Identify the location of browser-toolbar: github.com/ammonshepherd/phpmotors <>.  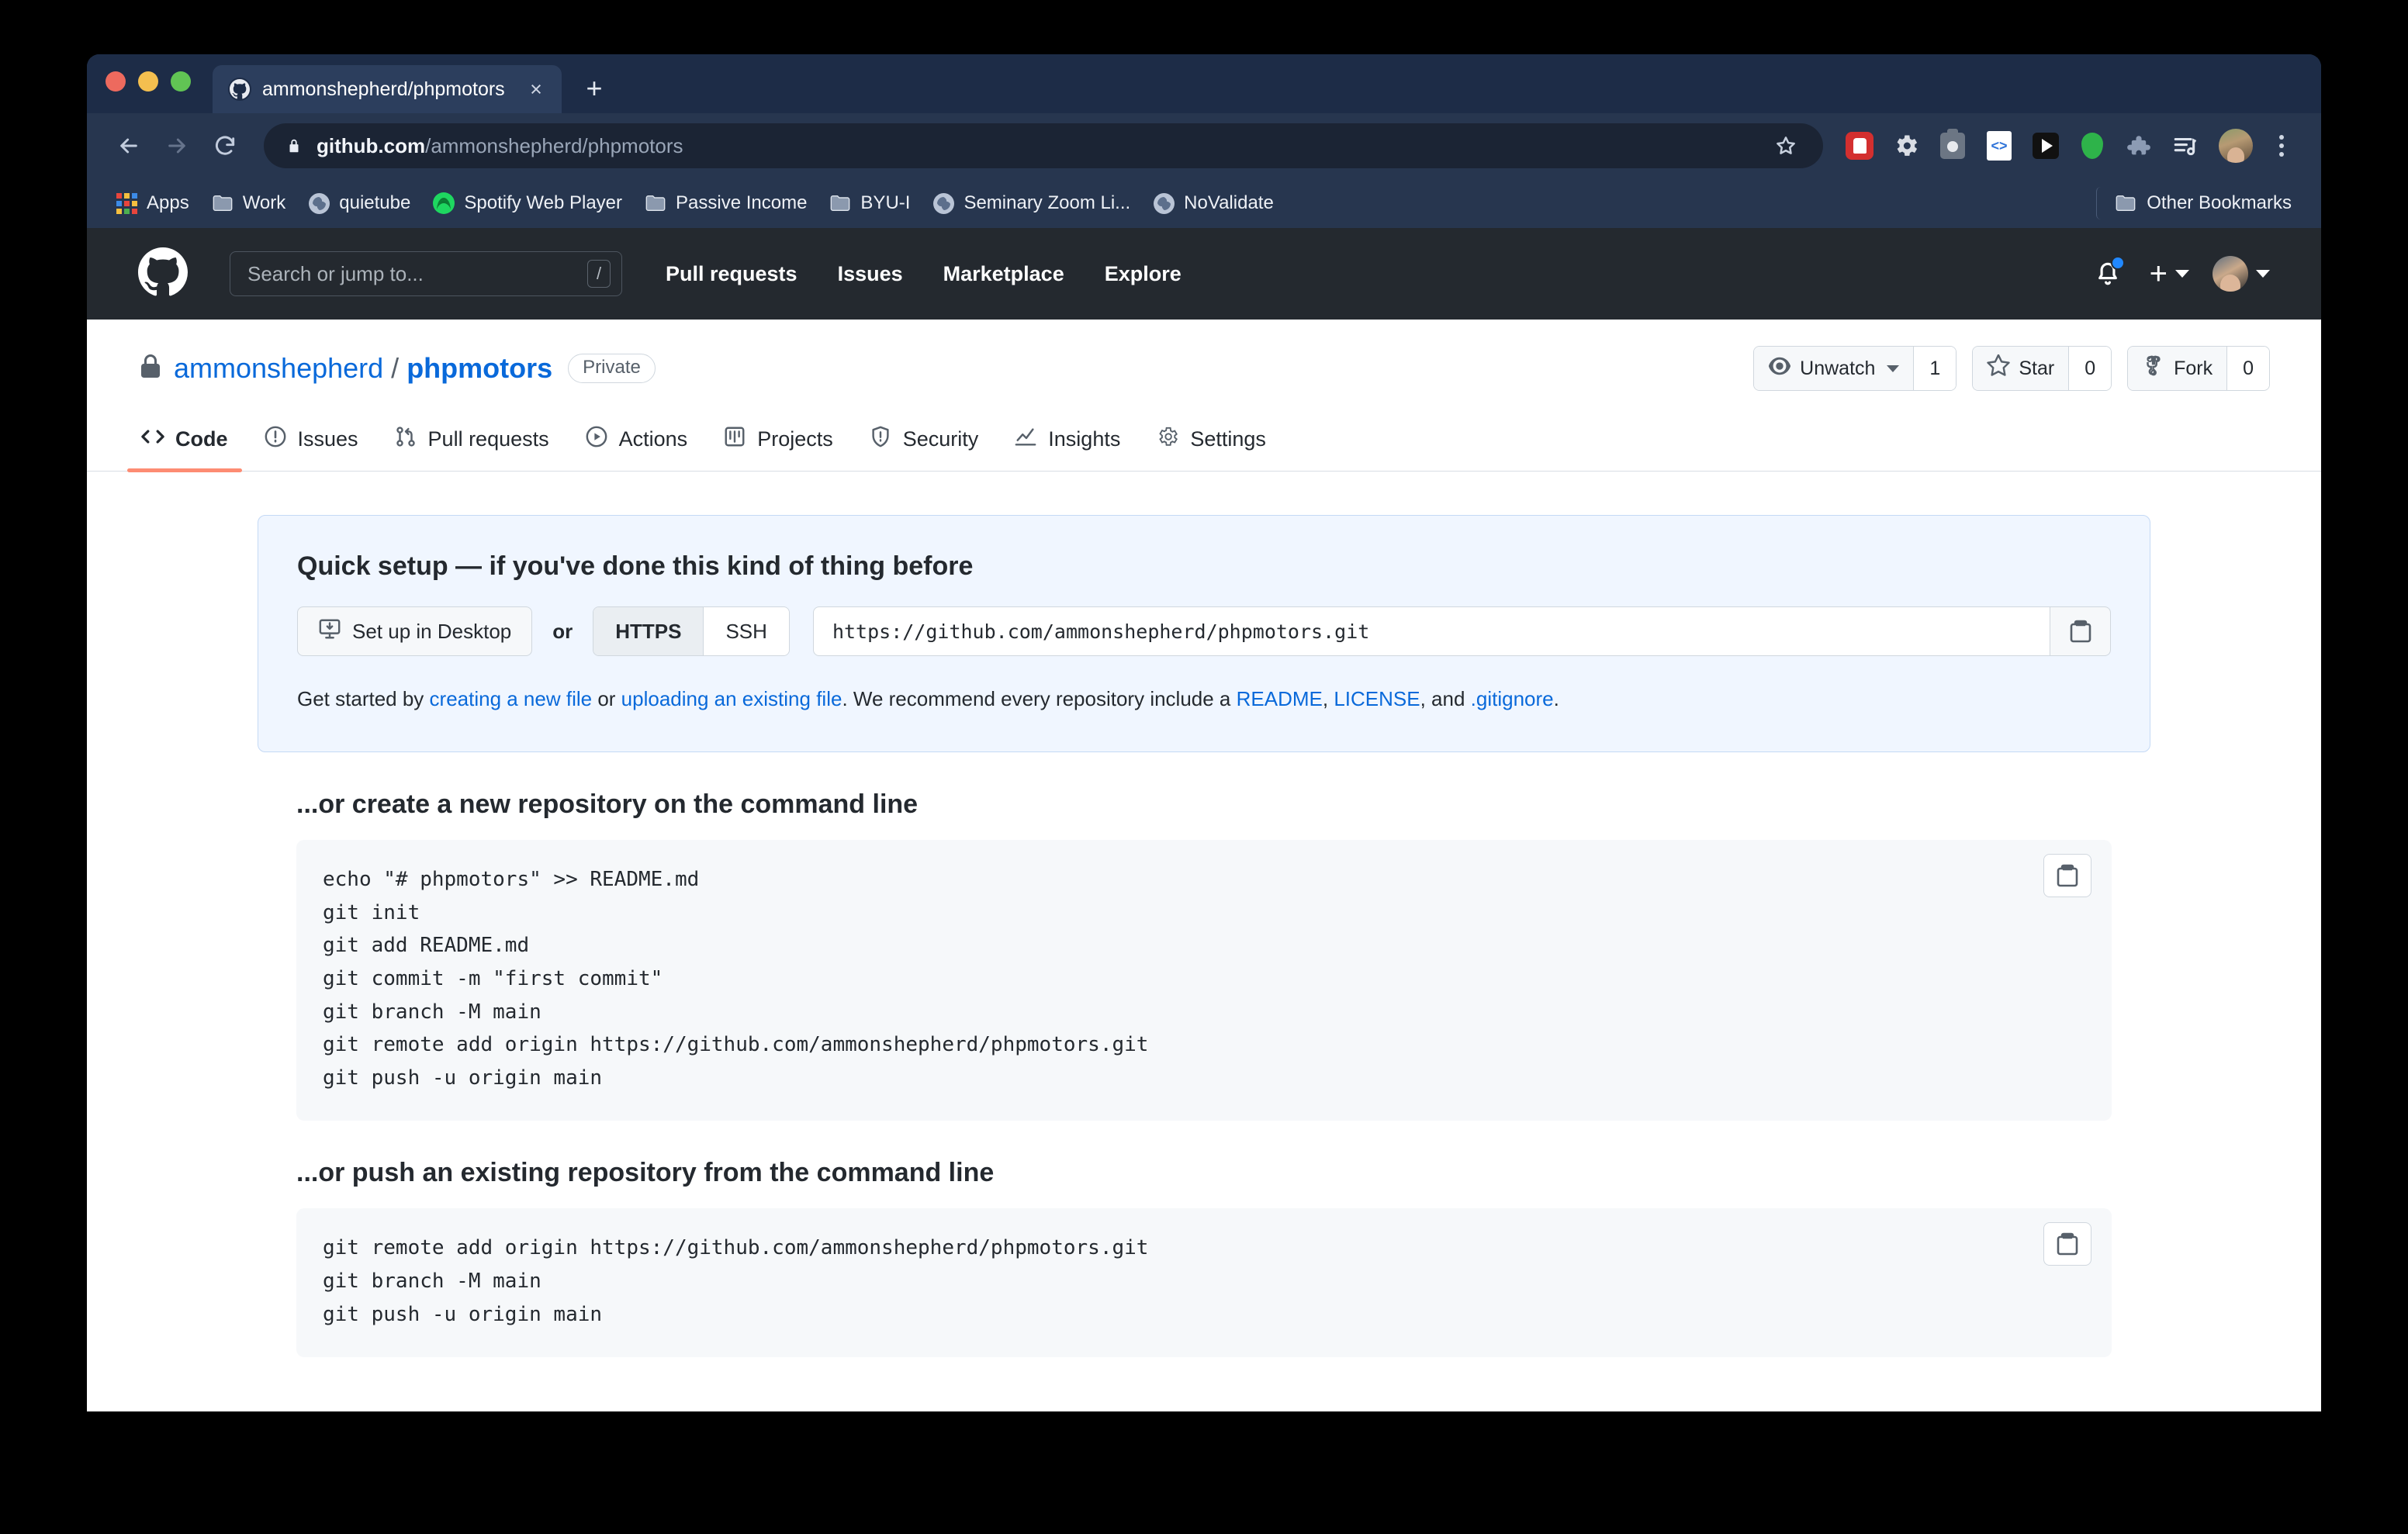
(1204, 145).